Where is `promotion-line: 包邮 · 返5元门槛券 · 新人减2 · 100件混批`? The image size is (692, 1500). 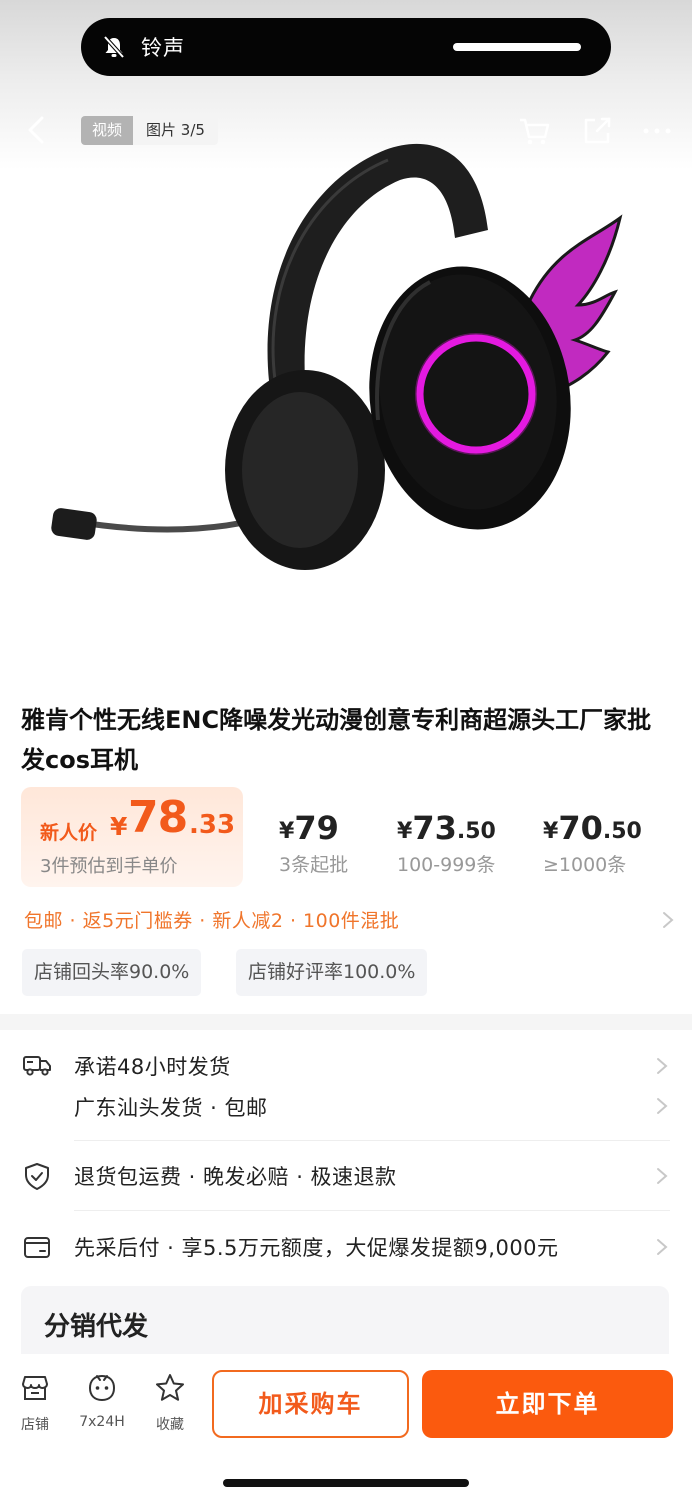
promotion-line: 包邮 · 返5元门槛券 · 新人减2 · 100件混批 is located at coordinates (211, 919).